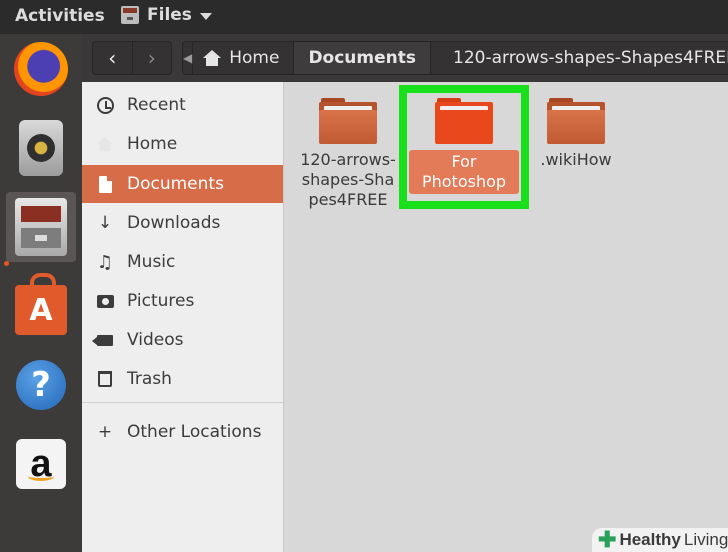 The width and height of the screenshot is (728, 552). I want to click on sidebar-item-downloads: ↓ Downloads, so click(182, 223).